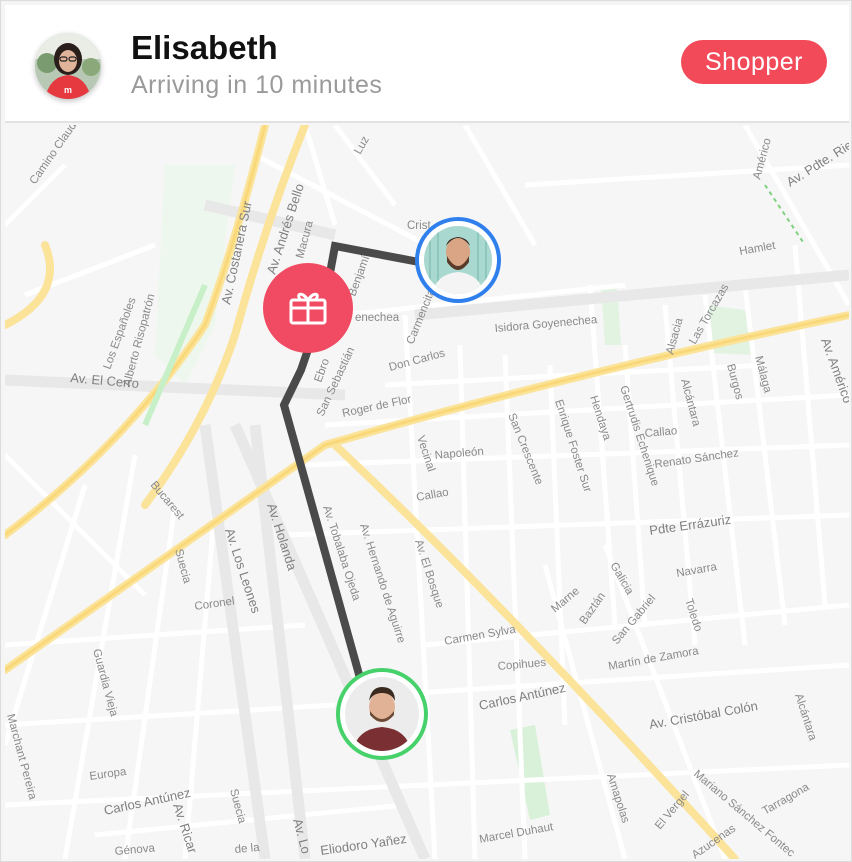 This screenshot has height=862, width=852. Describe the element at coordinates (757, 249) in the screenshot. I see `street-label: Hamlet` at that location.